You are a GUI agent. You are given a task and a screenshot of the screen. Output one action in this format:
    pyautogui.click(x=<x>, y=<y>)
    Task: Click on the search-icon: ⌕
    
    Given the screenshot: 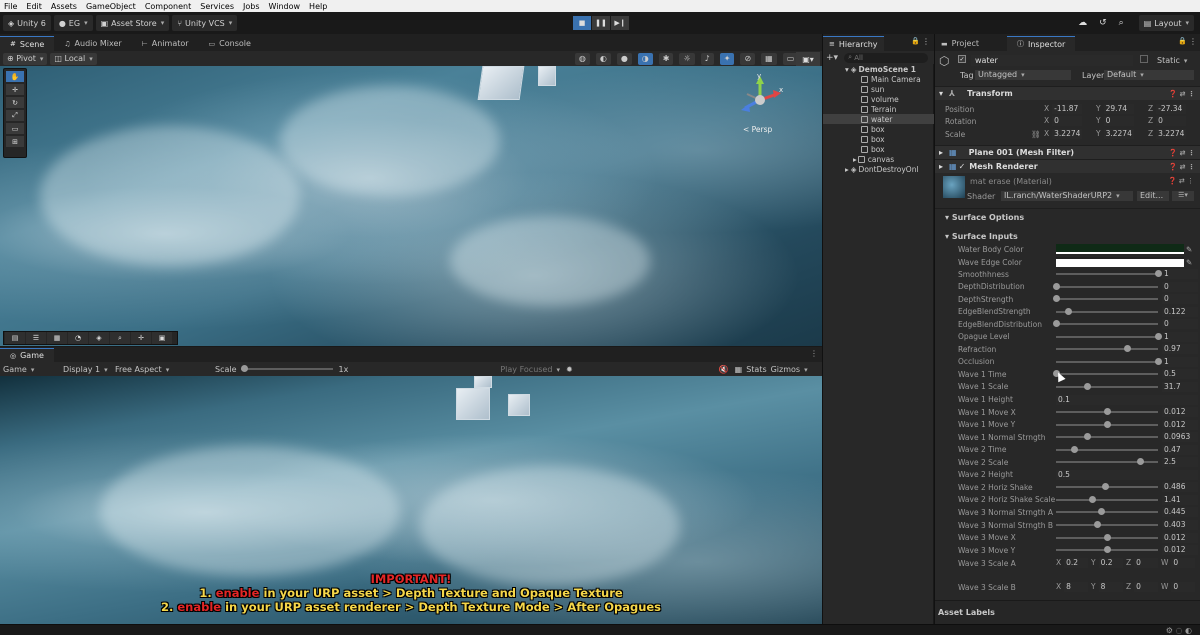 What is the action you would take?
    pyautogui.click(x=1121, y=23)
    